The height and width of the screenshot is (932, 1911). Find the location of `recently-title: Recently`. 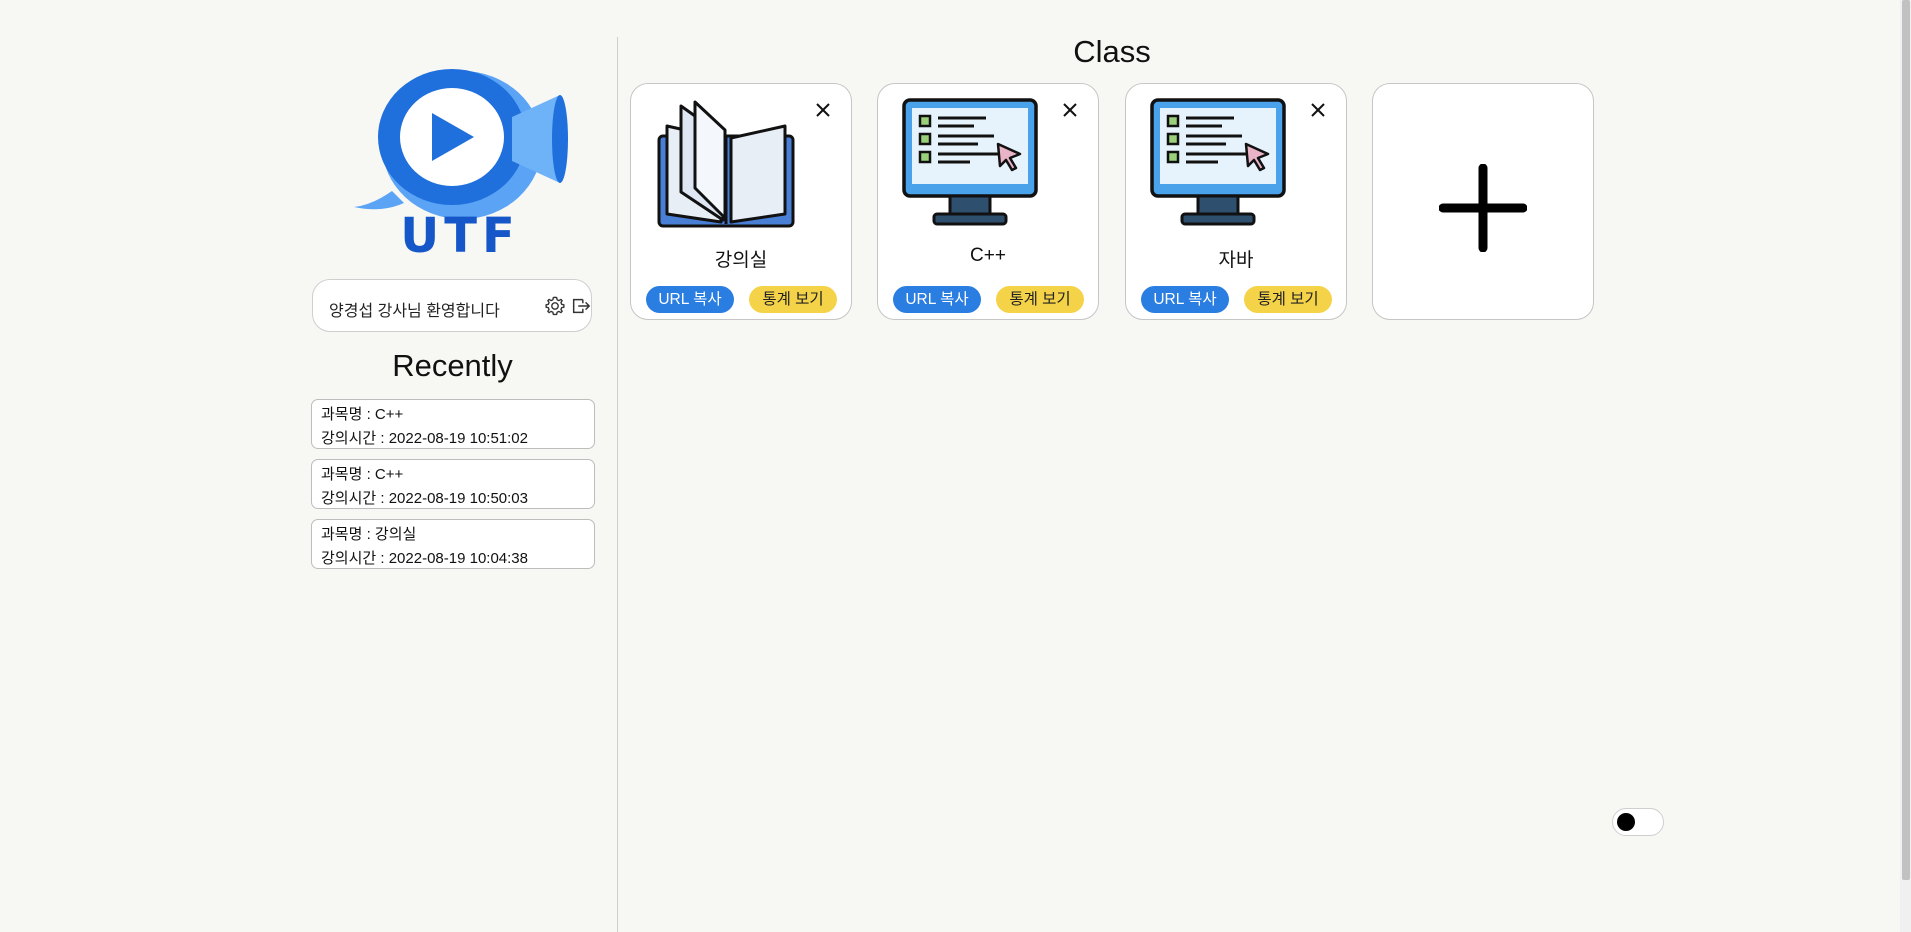

recently-title: Recently is located at coordinates (452, 365).